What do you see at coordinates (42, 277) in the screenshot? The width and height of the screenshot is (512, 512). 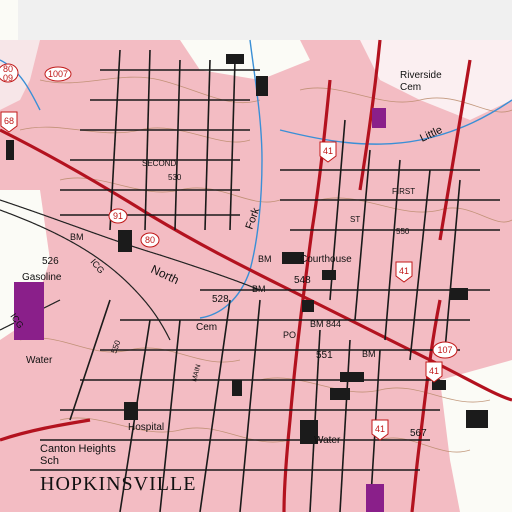 I see `label-gasoline: Gasoline` at bounding box center [42, 277].